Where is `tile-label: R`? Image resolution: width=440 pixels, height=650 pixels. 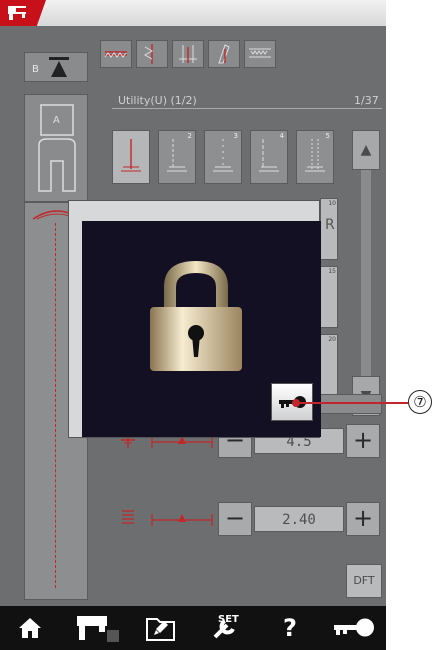 tile-label: R is located at coordinates (330, 225).